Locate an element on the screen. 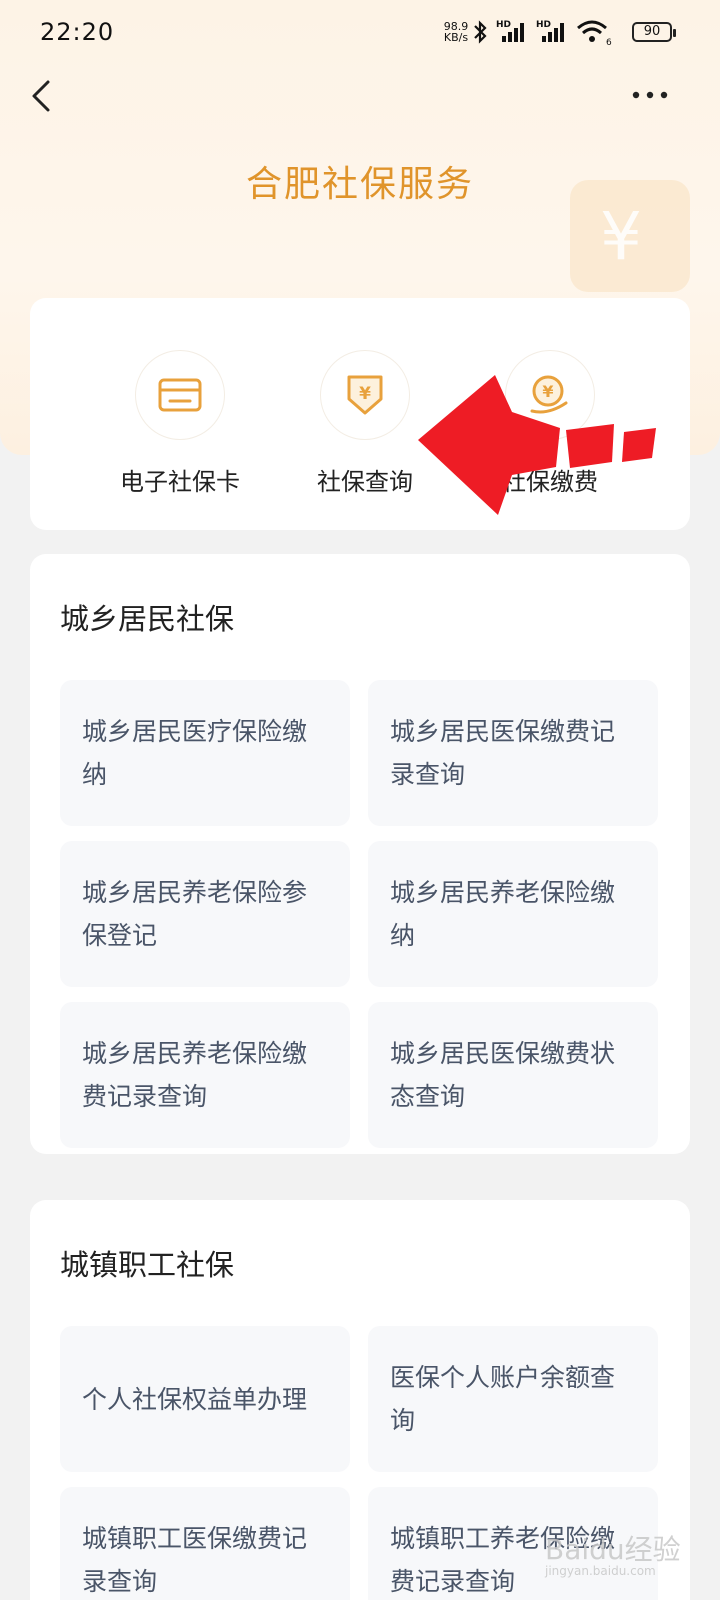 The height and width of the screenshot is (1600, 720). hd-label-1: HD is located at coordinates (503, 25).